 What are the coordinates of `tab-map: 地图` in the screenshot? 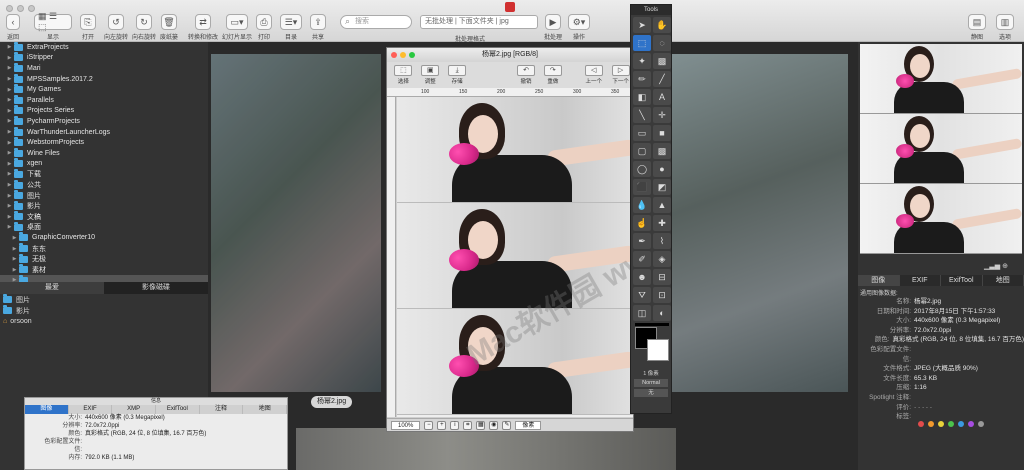 It's located at (265, 409).